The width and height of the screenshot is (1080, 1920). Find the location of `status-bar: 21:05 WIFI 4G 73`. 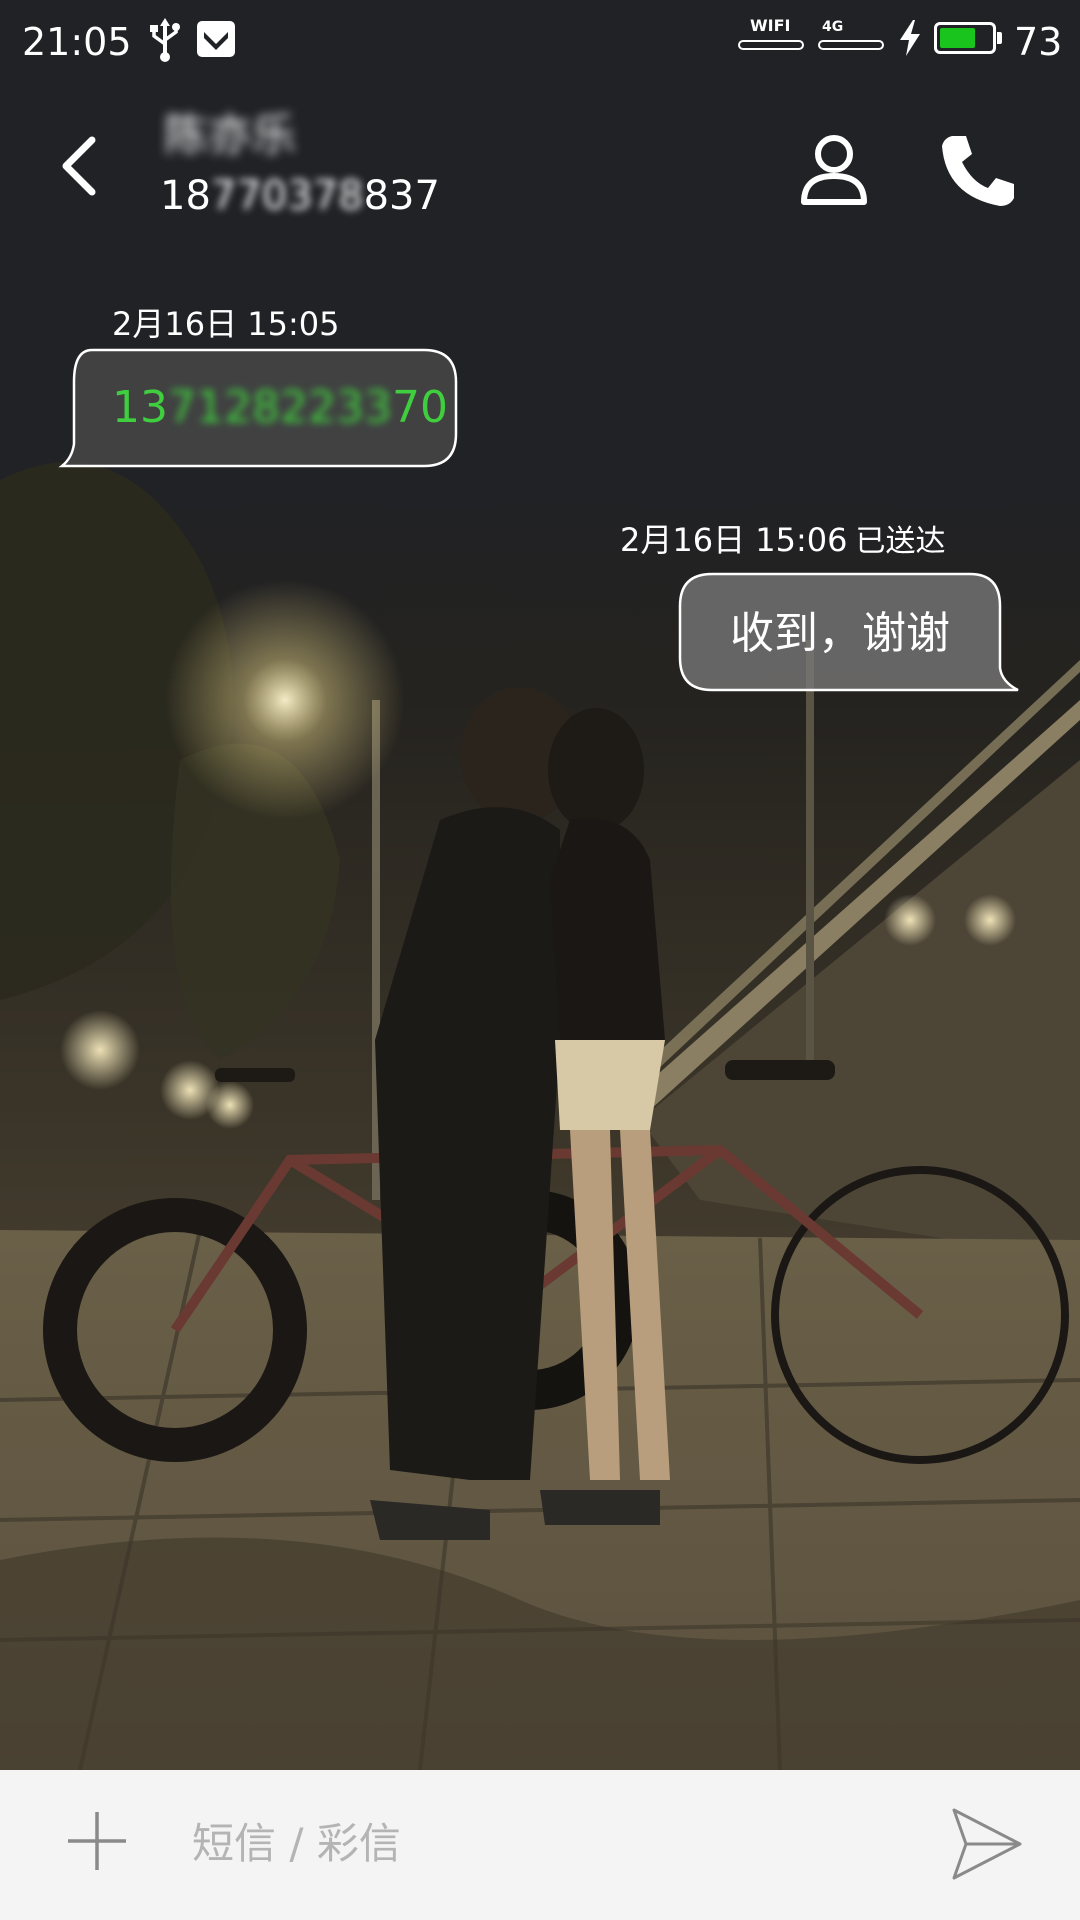

status-bar: 21:05 WIFI 4G 73 is located at coordinates (540, 43).